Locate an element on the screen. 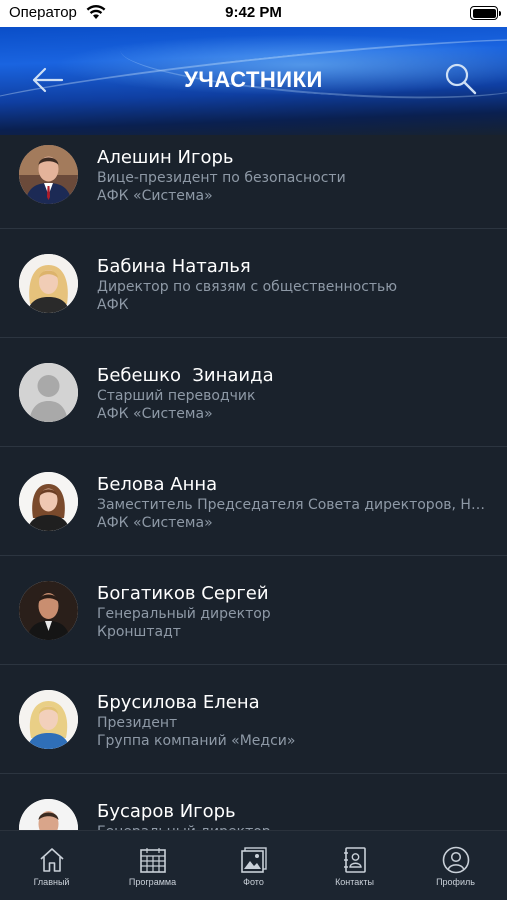 Image resolution: width=507 pixels, height=900 pixels. list-item: Бусаров Игорь Генеральный директор is located at coordinates (253, 802).